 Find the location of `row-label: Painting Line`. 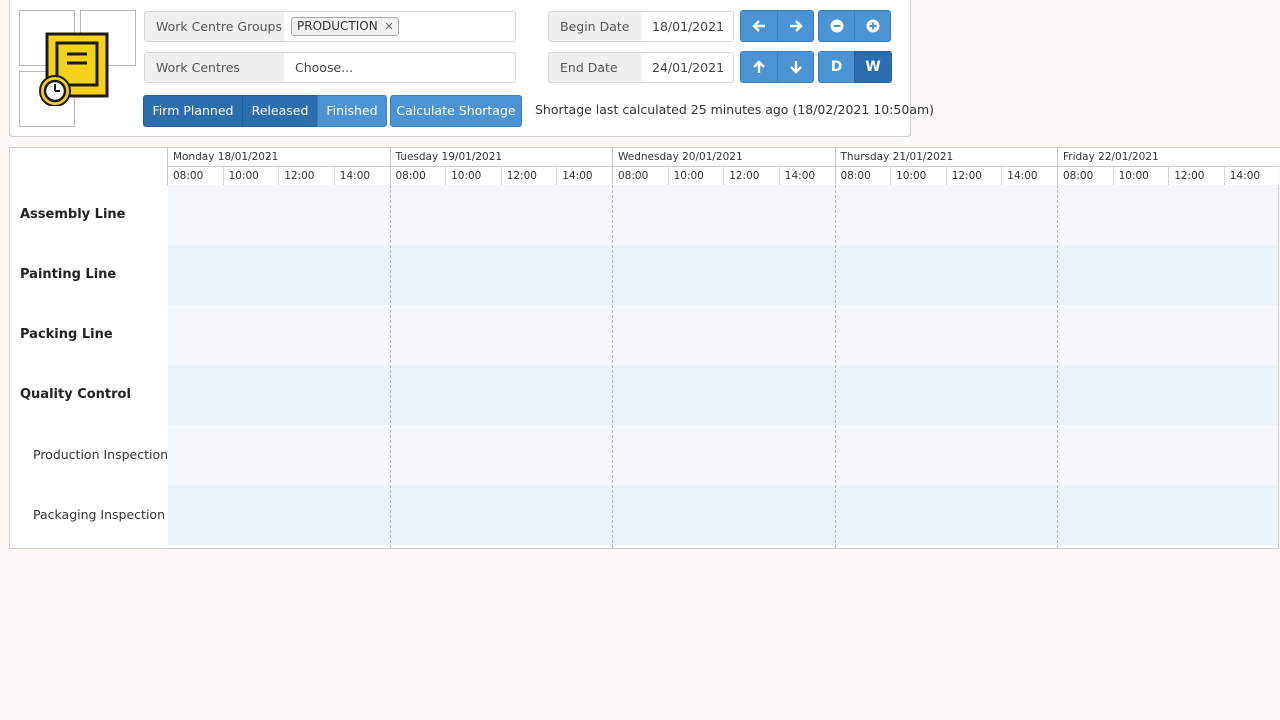

row-label: Painting Line is located at coordinates (68, 274).